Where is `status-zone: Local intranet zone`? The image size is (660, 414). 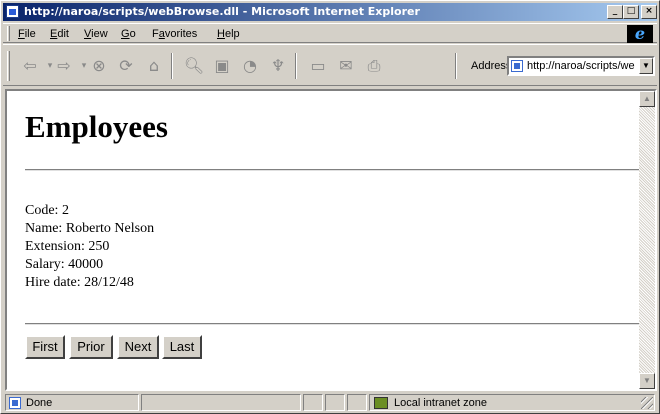 status-zone: Local intranet zone is located at coordinates (512, 402).